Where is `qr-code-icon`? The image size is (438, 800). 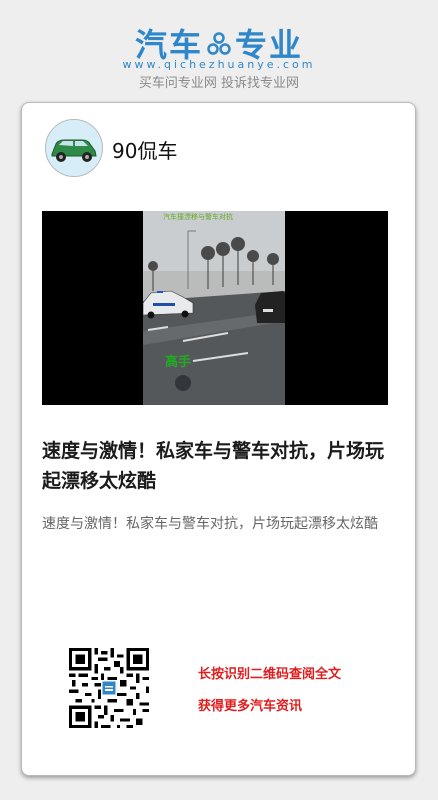
qr-code-icon is located at coordinates (109, 688).